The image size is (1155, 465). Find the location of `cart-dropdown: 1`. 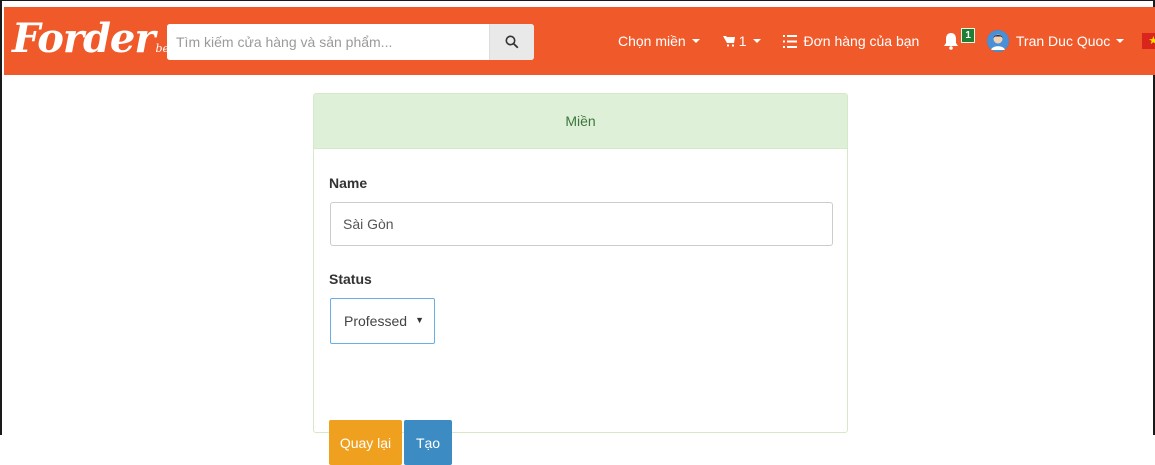

cart-dropdown: 1 is located at coordinates (741, 41).